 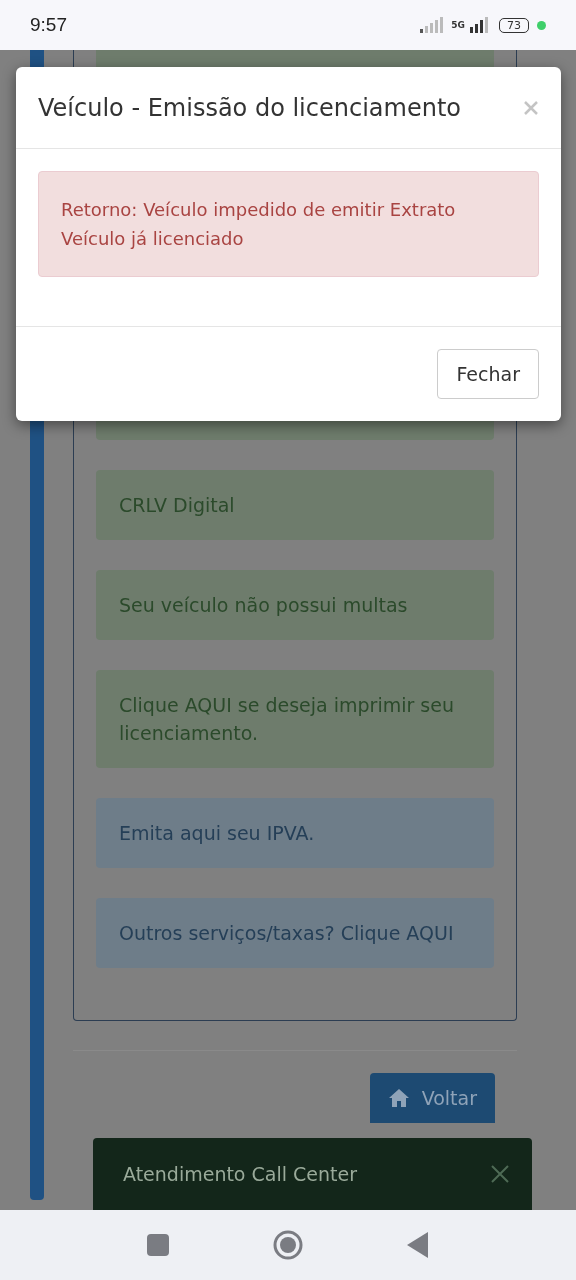 I want to click on service-link: Emita aqui seu IPVA., so click(x=295, y=833).